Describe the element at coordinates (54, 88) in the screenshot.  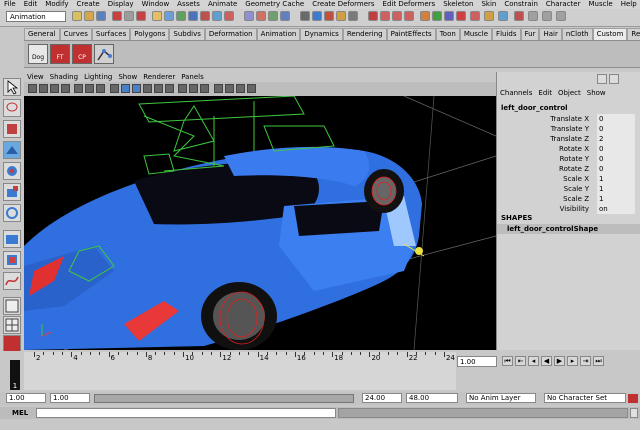
I see `bookmark-icon` at that location.